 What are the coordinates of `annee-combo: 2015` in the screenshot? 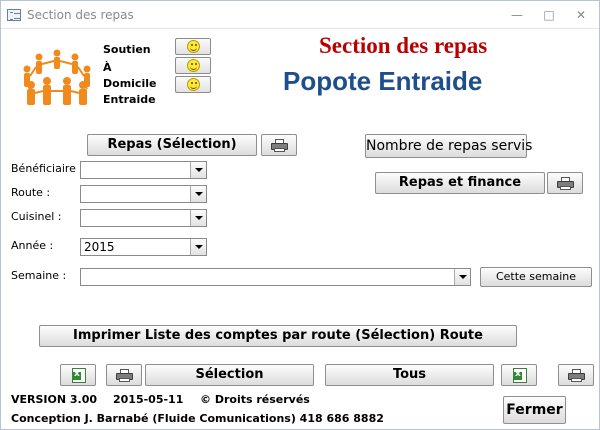 It's located at (143, 247).